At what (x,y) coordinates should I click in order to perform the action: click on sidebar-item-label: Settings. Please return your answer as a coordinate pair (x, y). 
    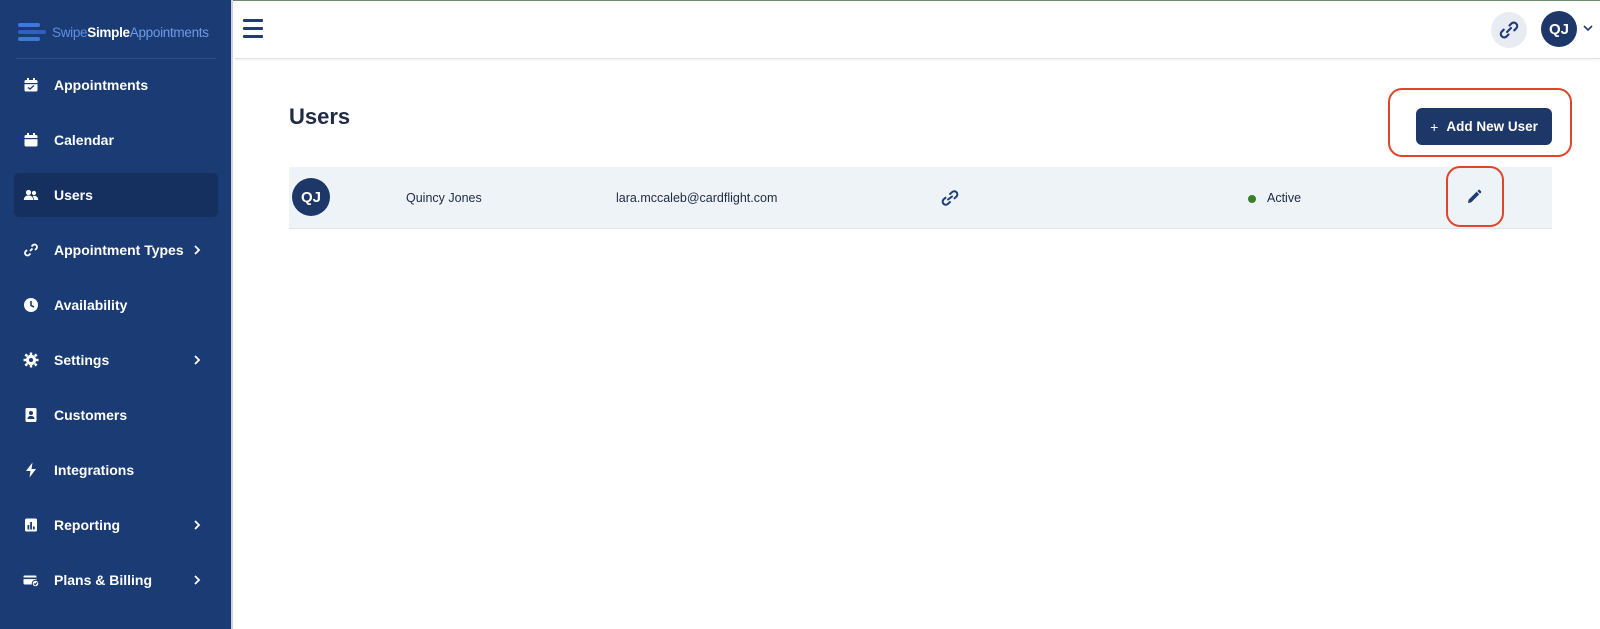
    Looking at the image, I should click on (82, 360).